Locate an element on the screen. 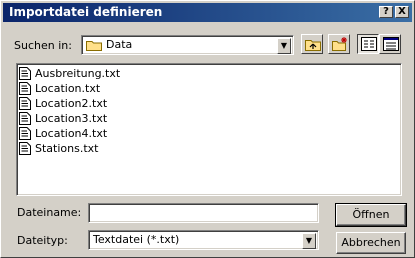  details-view-icon is located at coordinates (391, 44).